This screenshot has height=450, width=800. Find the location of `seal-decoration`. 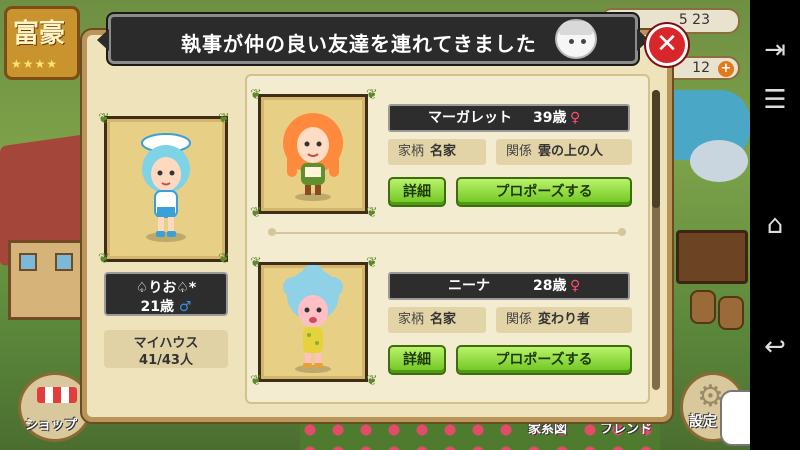

seal-decoration is located at coordinates (719, 161).